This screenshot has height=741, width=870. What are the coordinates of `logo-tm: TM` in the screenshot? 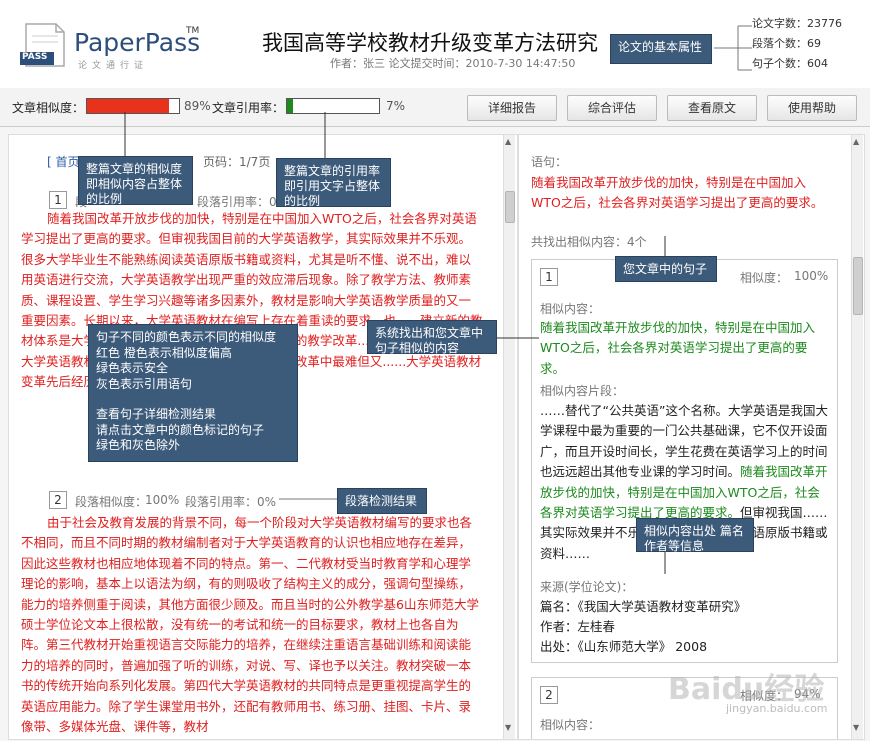 It's located at (193, 31).